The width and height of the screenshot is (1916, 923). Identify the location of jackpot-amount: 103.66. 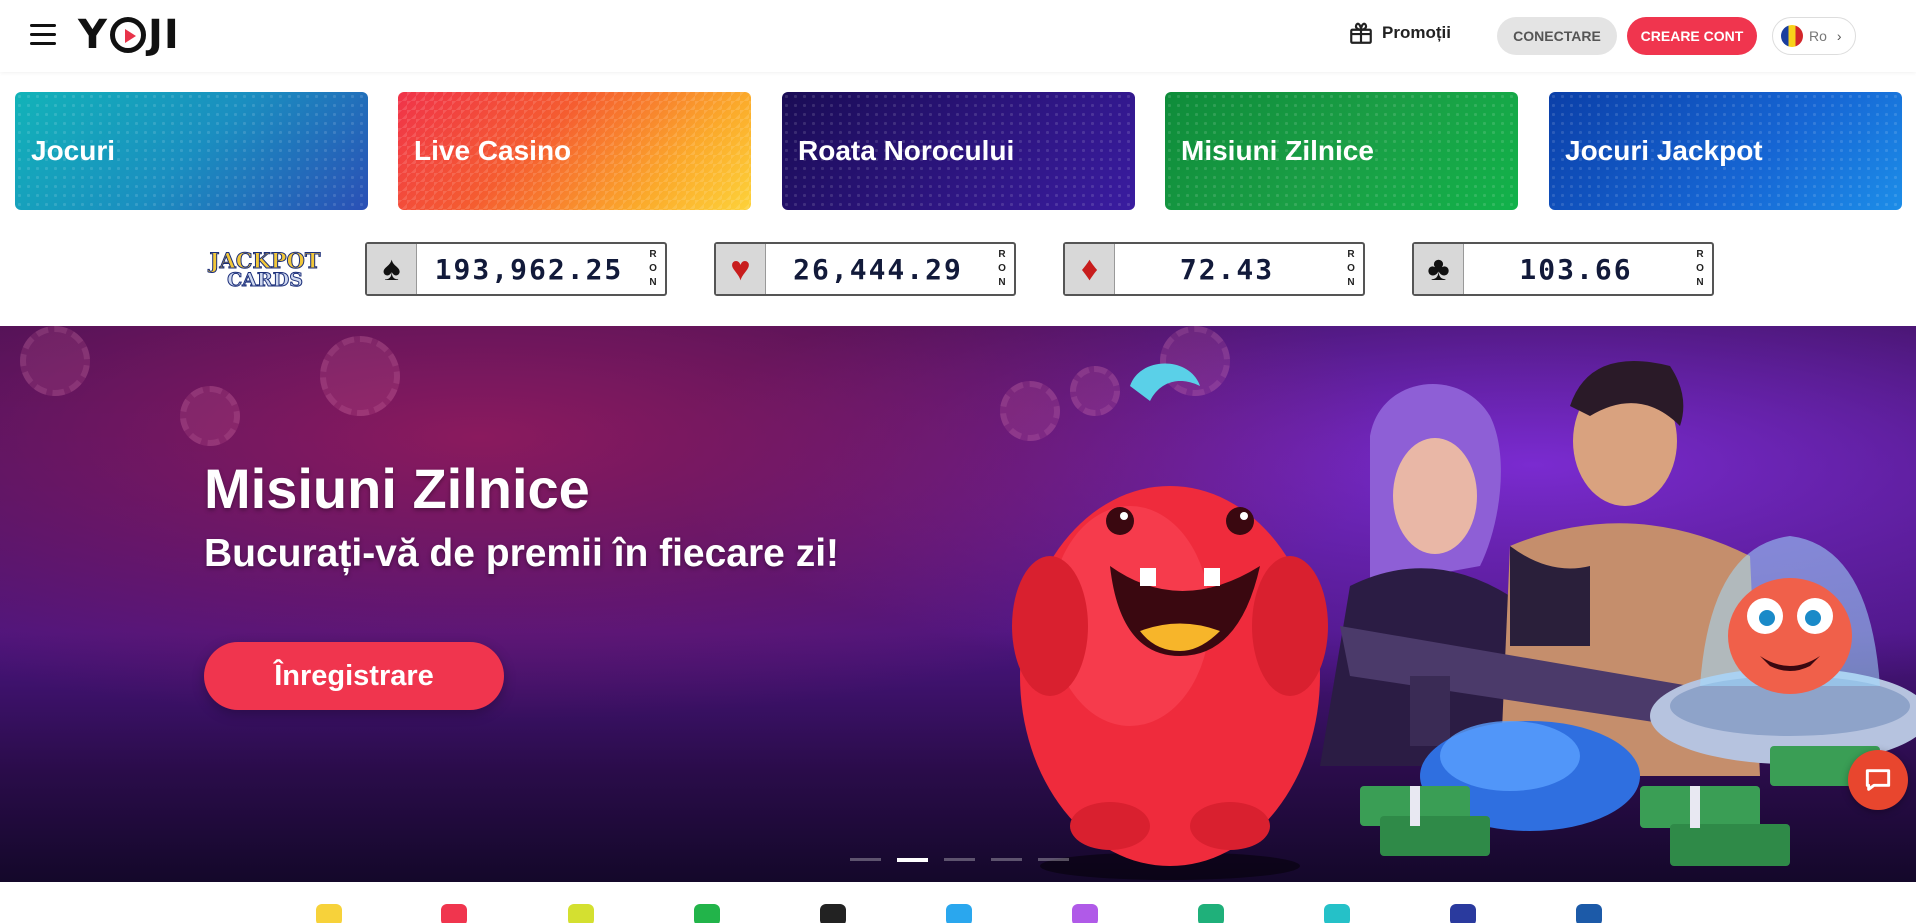
(1576, 269).